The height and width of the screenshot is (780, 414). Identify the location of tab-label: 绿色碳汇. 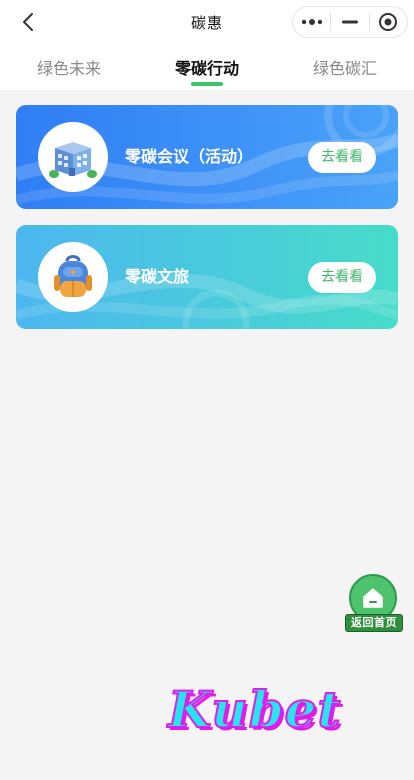
(344, 68).